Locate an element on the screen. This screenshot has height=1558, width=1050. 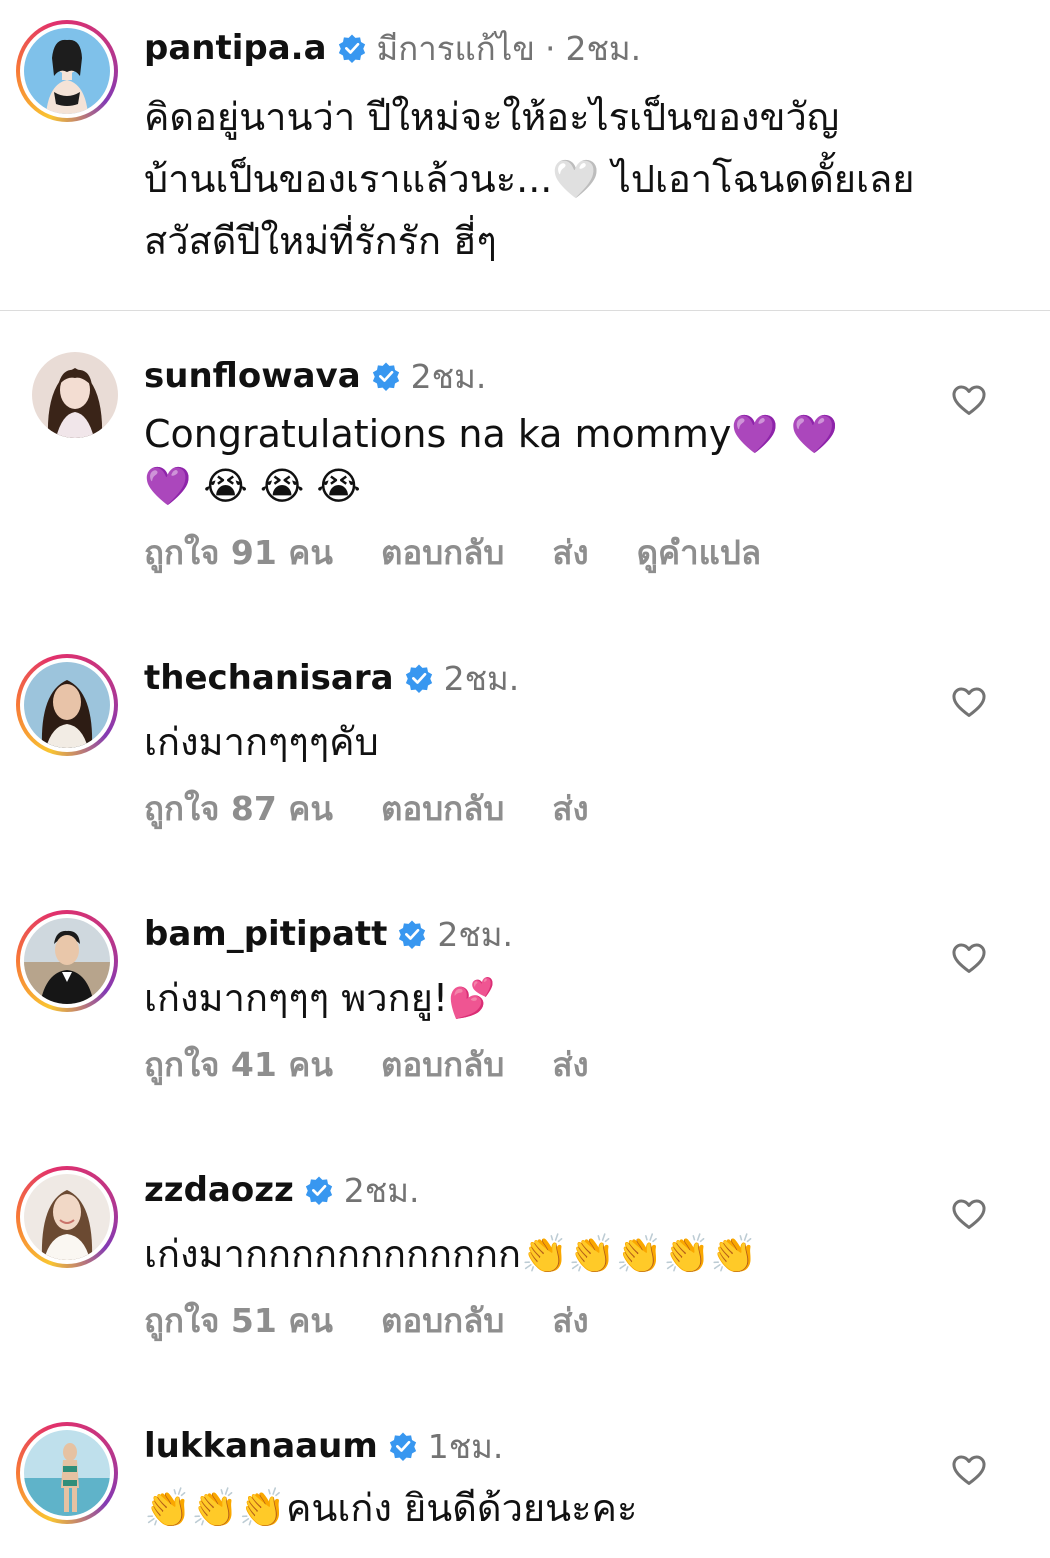
comment-text: เก่งมากๆๆๆคับ is located at coordinates (261, 742).